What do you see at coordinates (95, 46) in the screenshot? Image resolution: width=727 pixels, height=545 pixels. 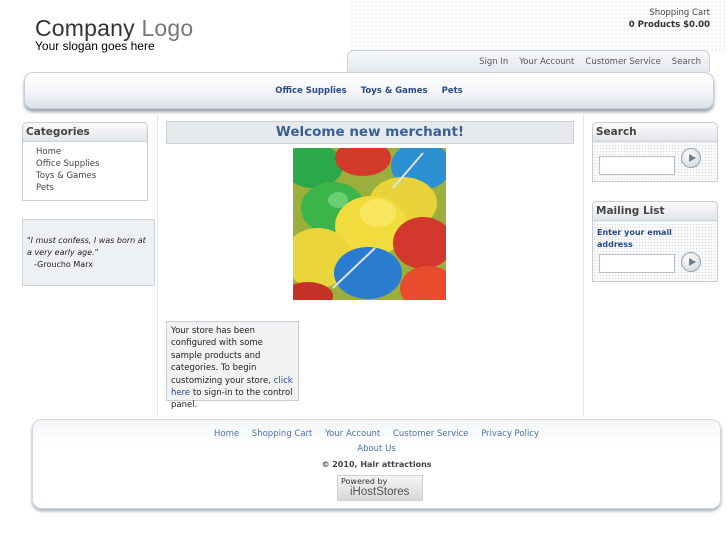 I see `slogan: Your slogan goes here` at bounding box center [95, 46].